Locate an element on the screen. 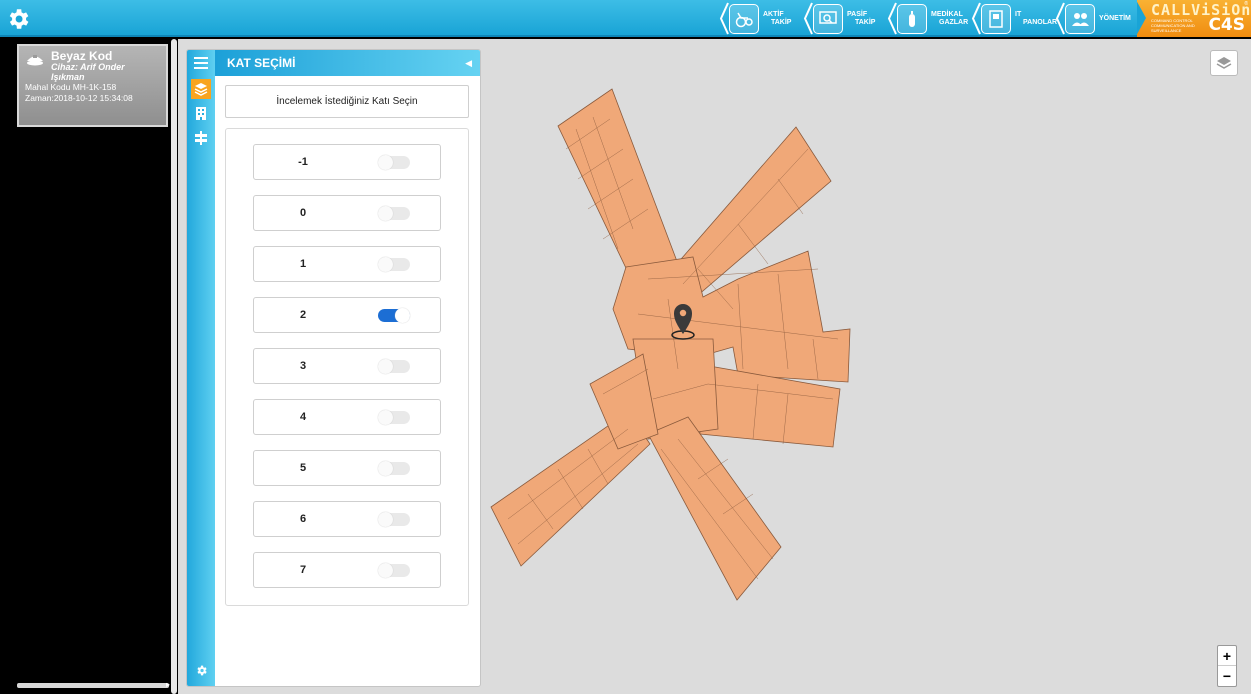 The width and height of the screenshot is (1251, 694). floor-row: 2 is located at coordinates (347, 315).